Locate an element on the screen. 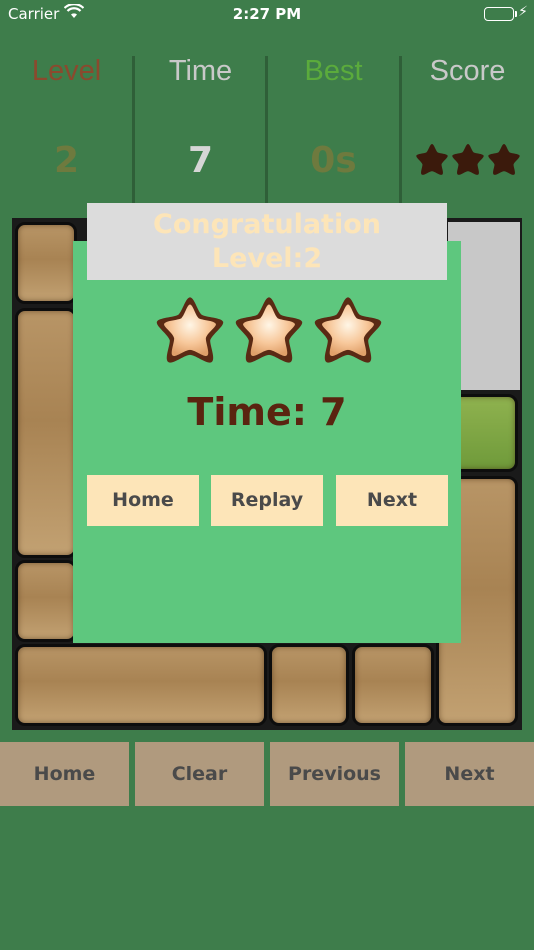  stat-time-value: 7 is located at coordinates (200, 160).